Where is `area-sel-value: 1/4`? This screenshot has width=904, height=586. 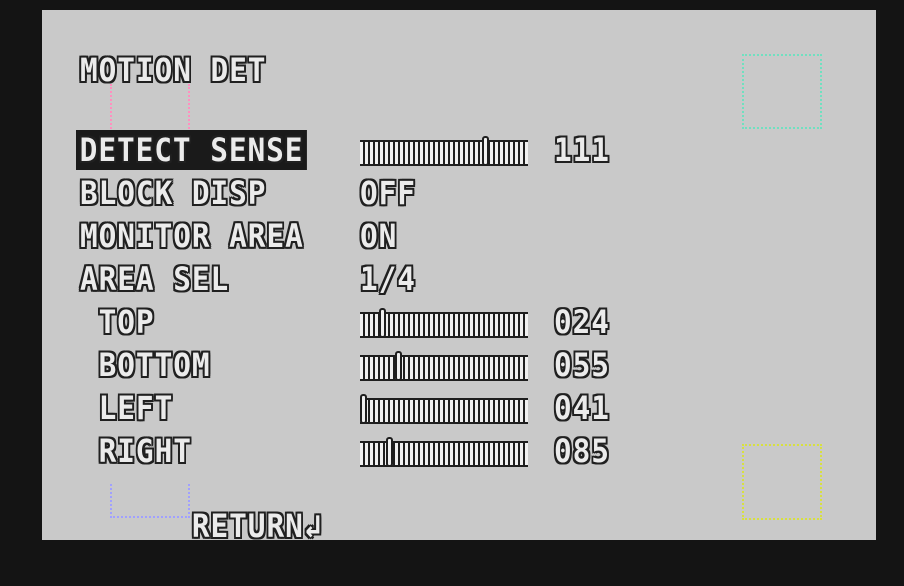 area-sel-value: 1/4 is located at coordinates (388, 279).